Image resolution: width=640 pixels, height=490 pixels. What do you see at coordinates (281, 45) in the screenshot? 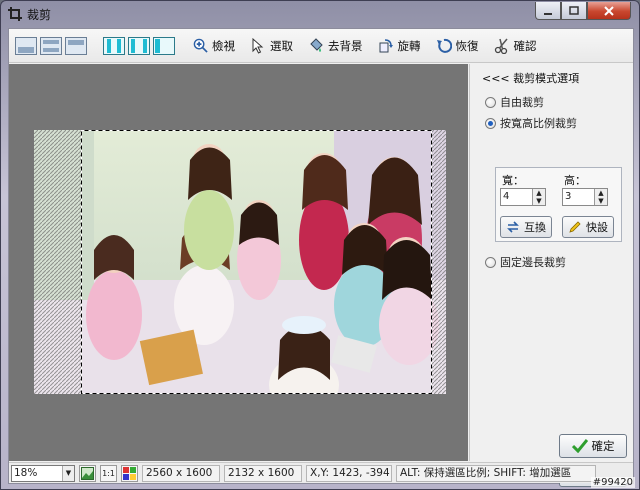
I see `select-label: 選取` at bounding box center [281, 45].